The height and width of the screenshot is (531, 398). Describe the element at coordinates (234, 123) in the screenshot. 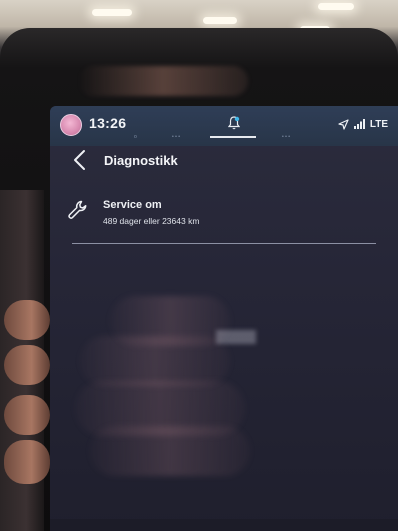

I see `bell-icon` at that location.